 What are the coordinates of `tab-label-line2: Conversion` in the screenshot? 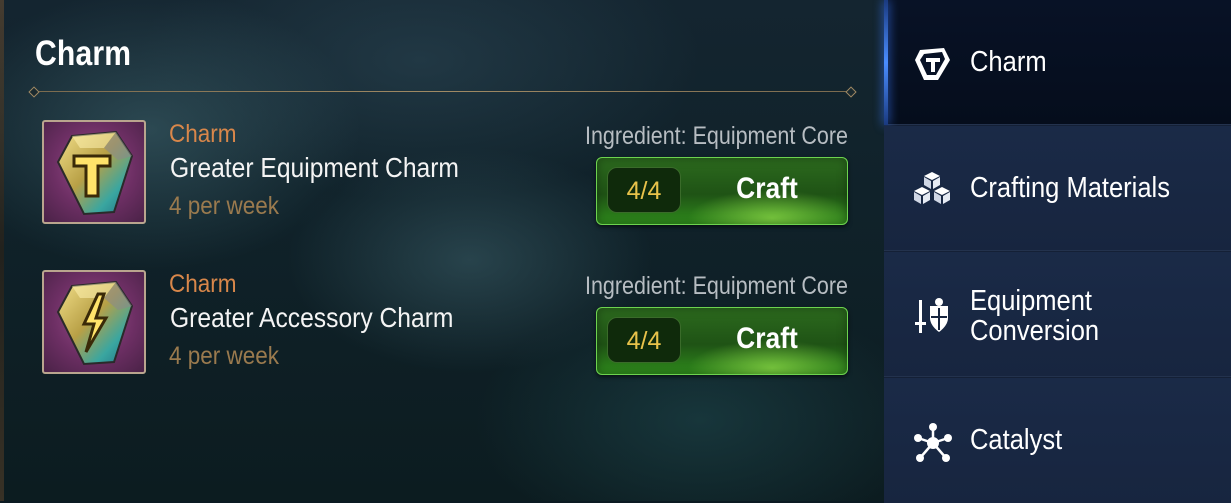 It's located at (1035, 331).